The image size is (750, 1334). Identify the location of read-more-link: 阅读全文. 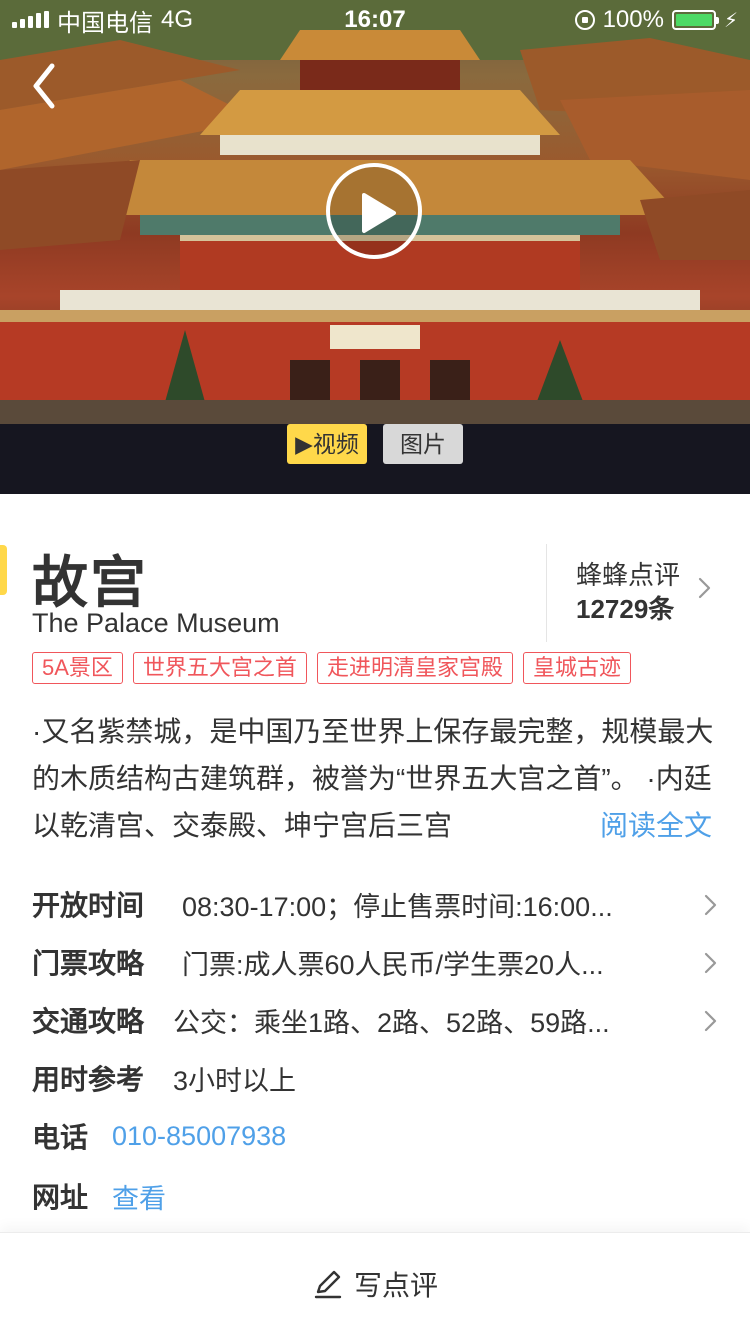
(660, 825).